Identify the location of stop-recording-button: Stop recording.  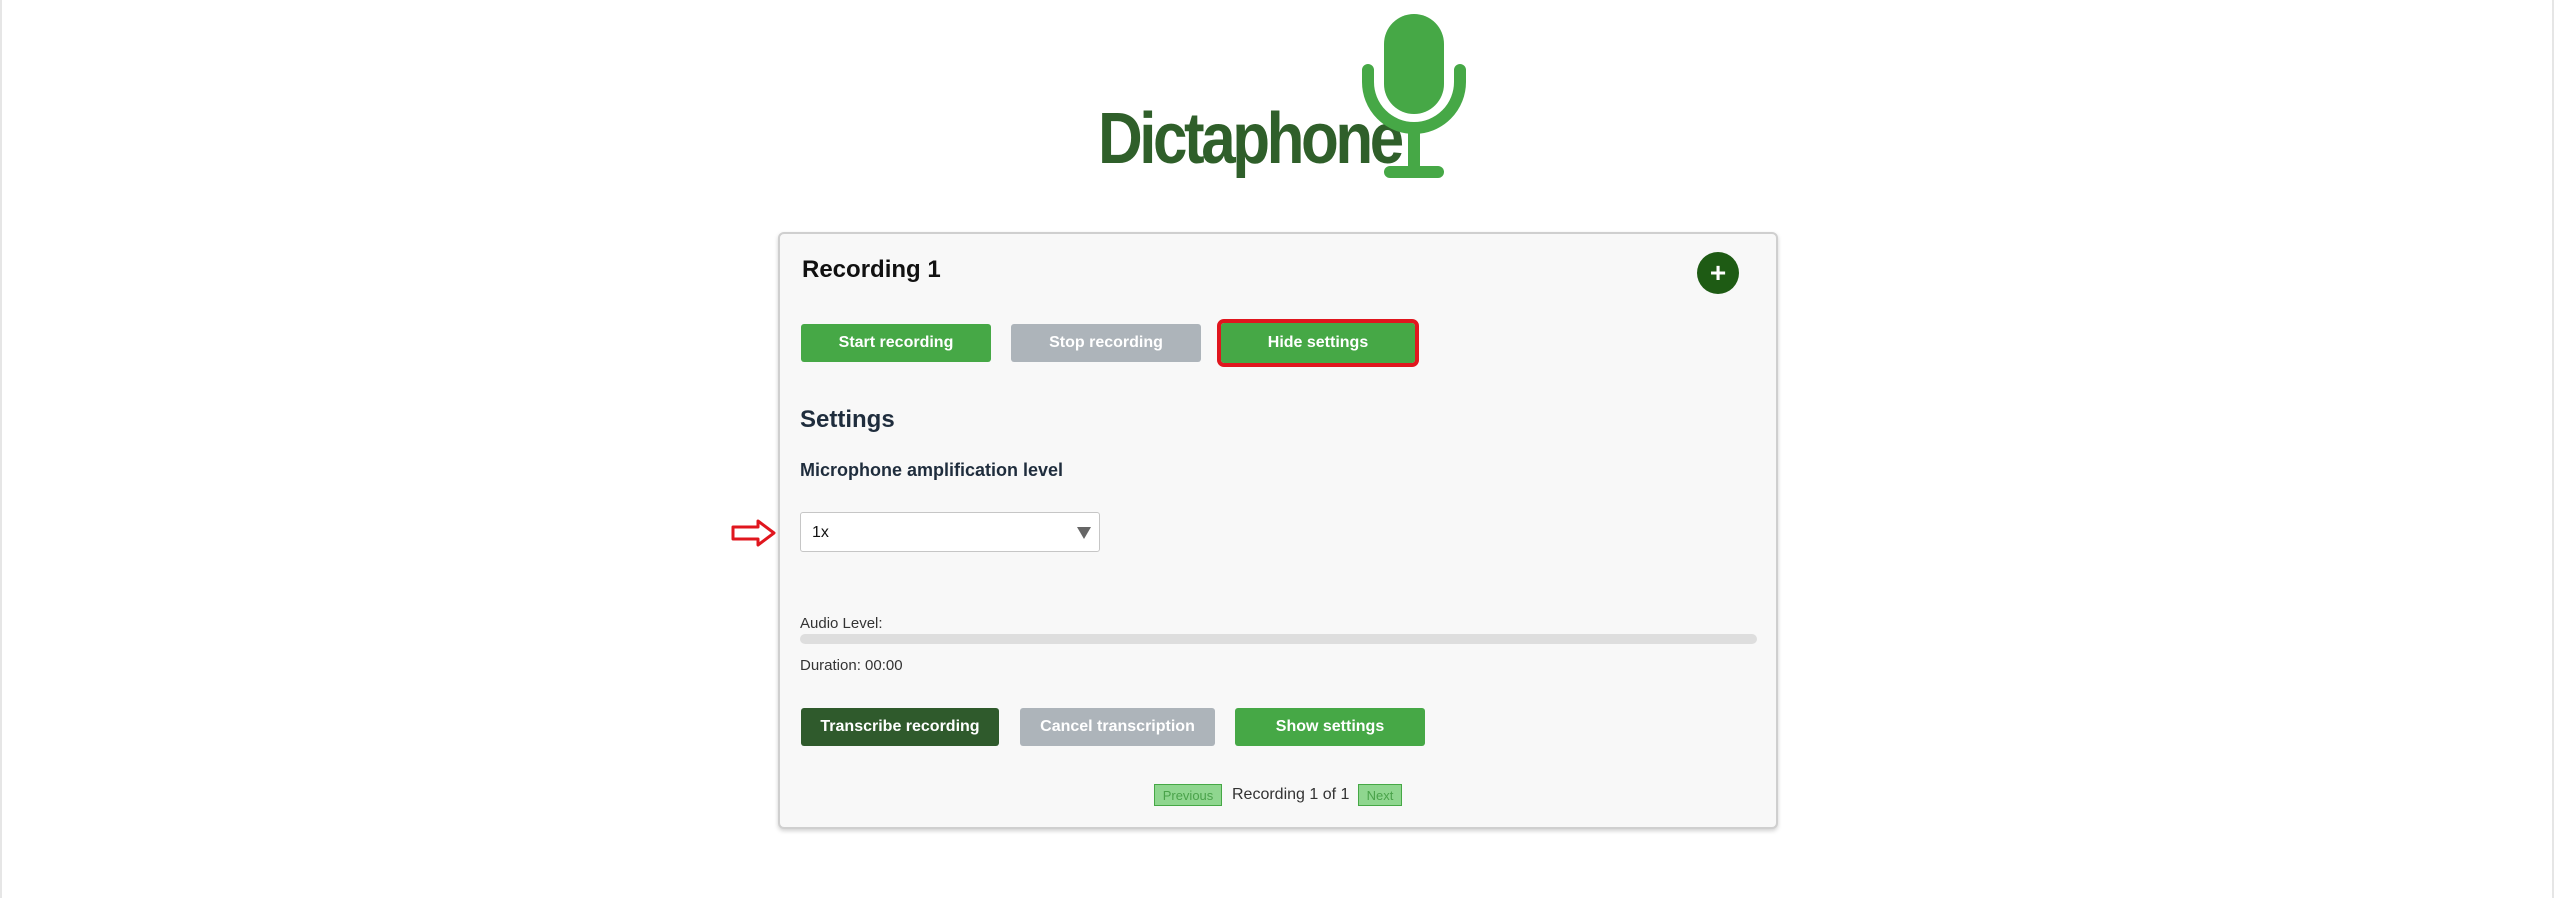
(1106, 343).